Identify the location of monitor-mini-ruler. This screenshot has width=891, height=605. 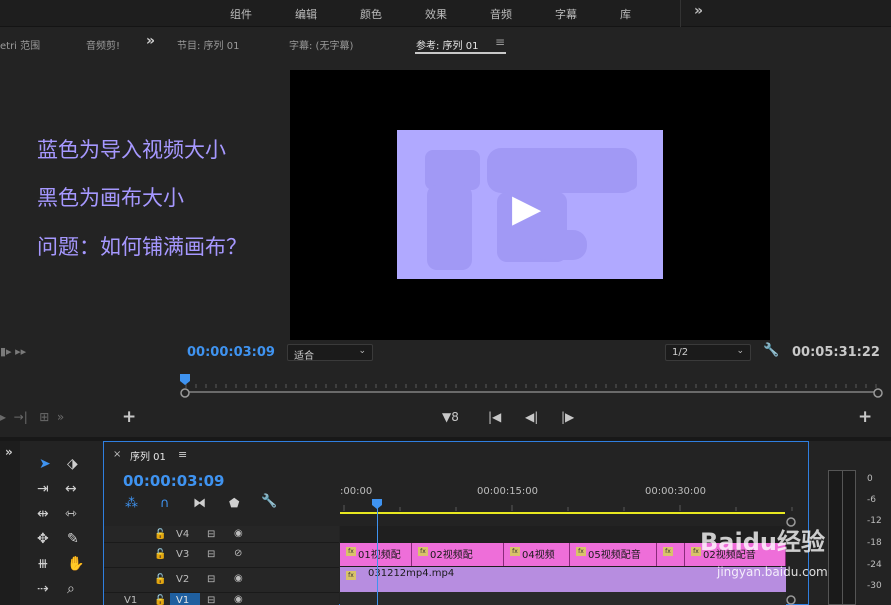
(533, 386).